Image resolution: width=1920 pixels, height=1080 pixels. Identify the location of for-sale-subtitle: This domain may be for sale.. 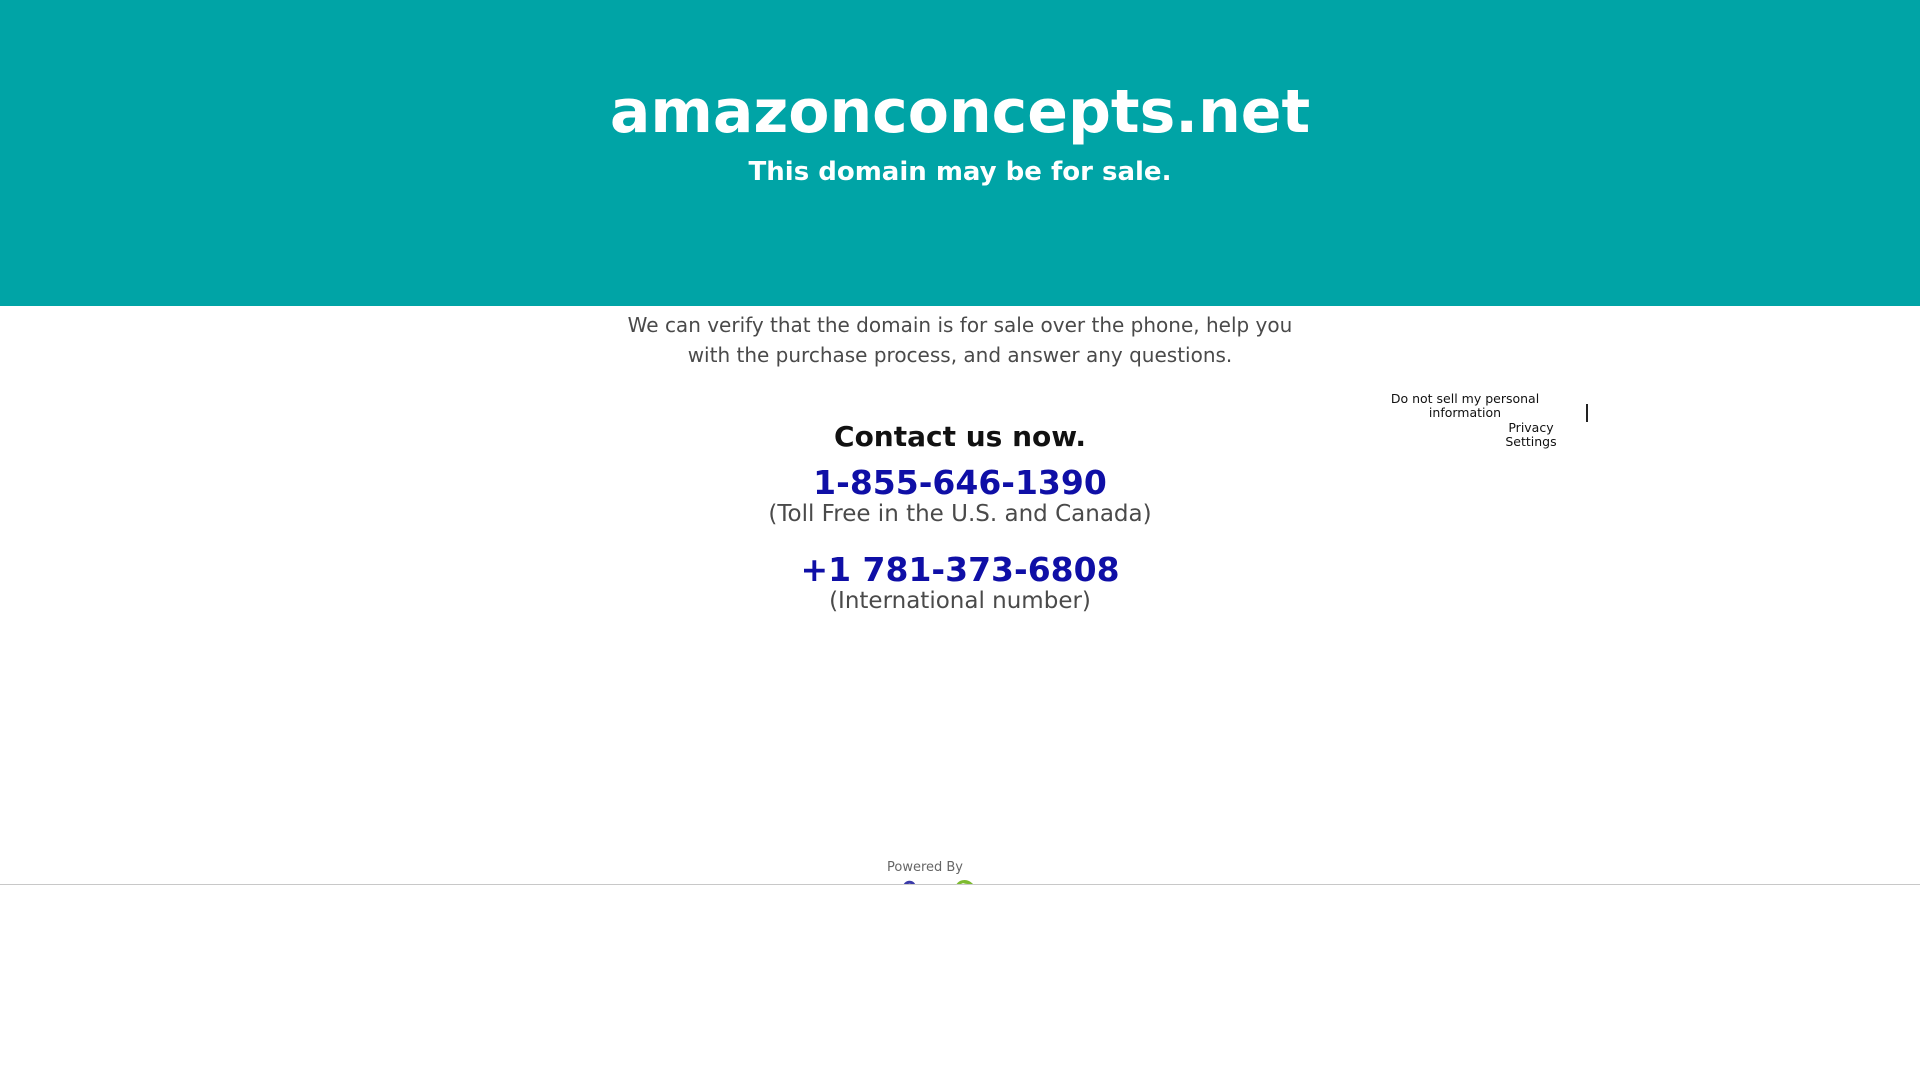
(960, 172).